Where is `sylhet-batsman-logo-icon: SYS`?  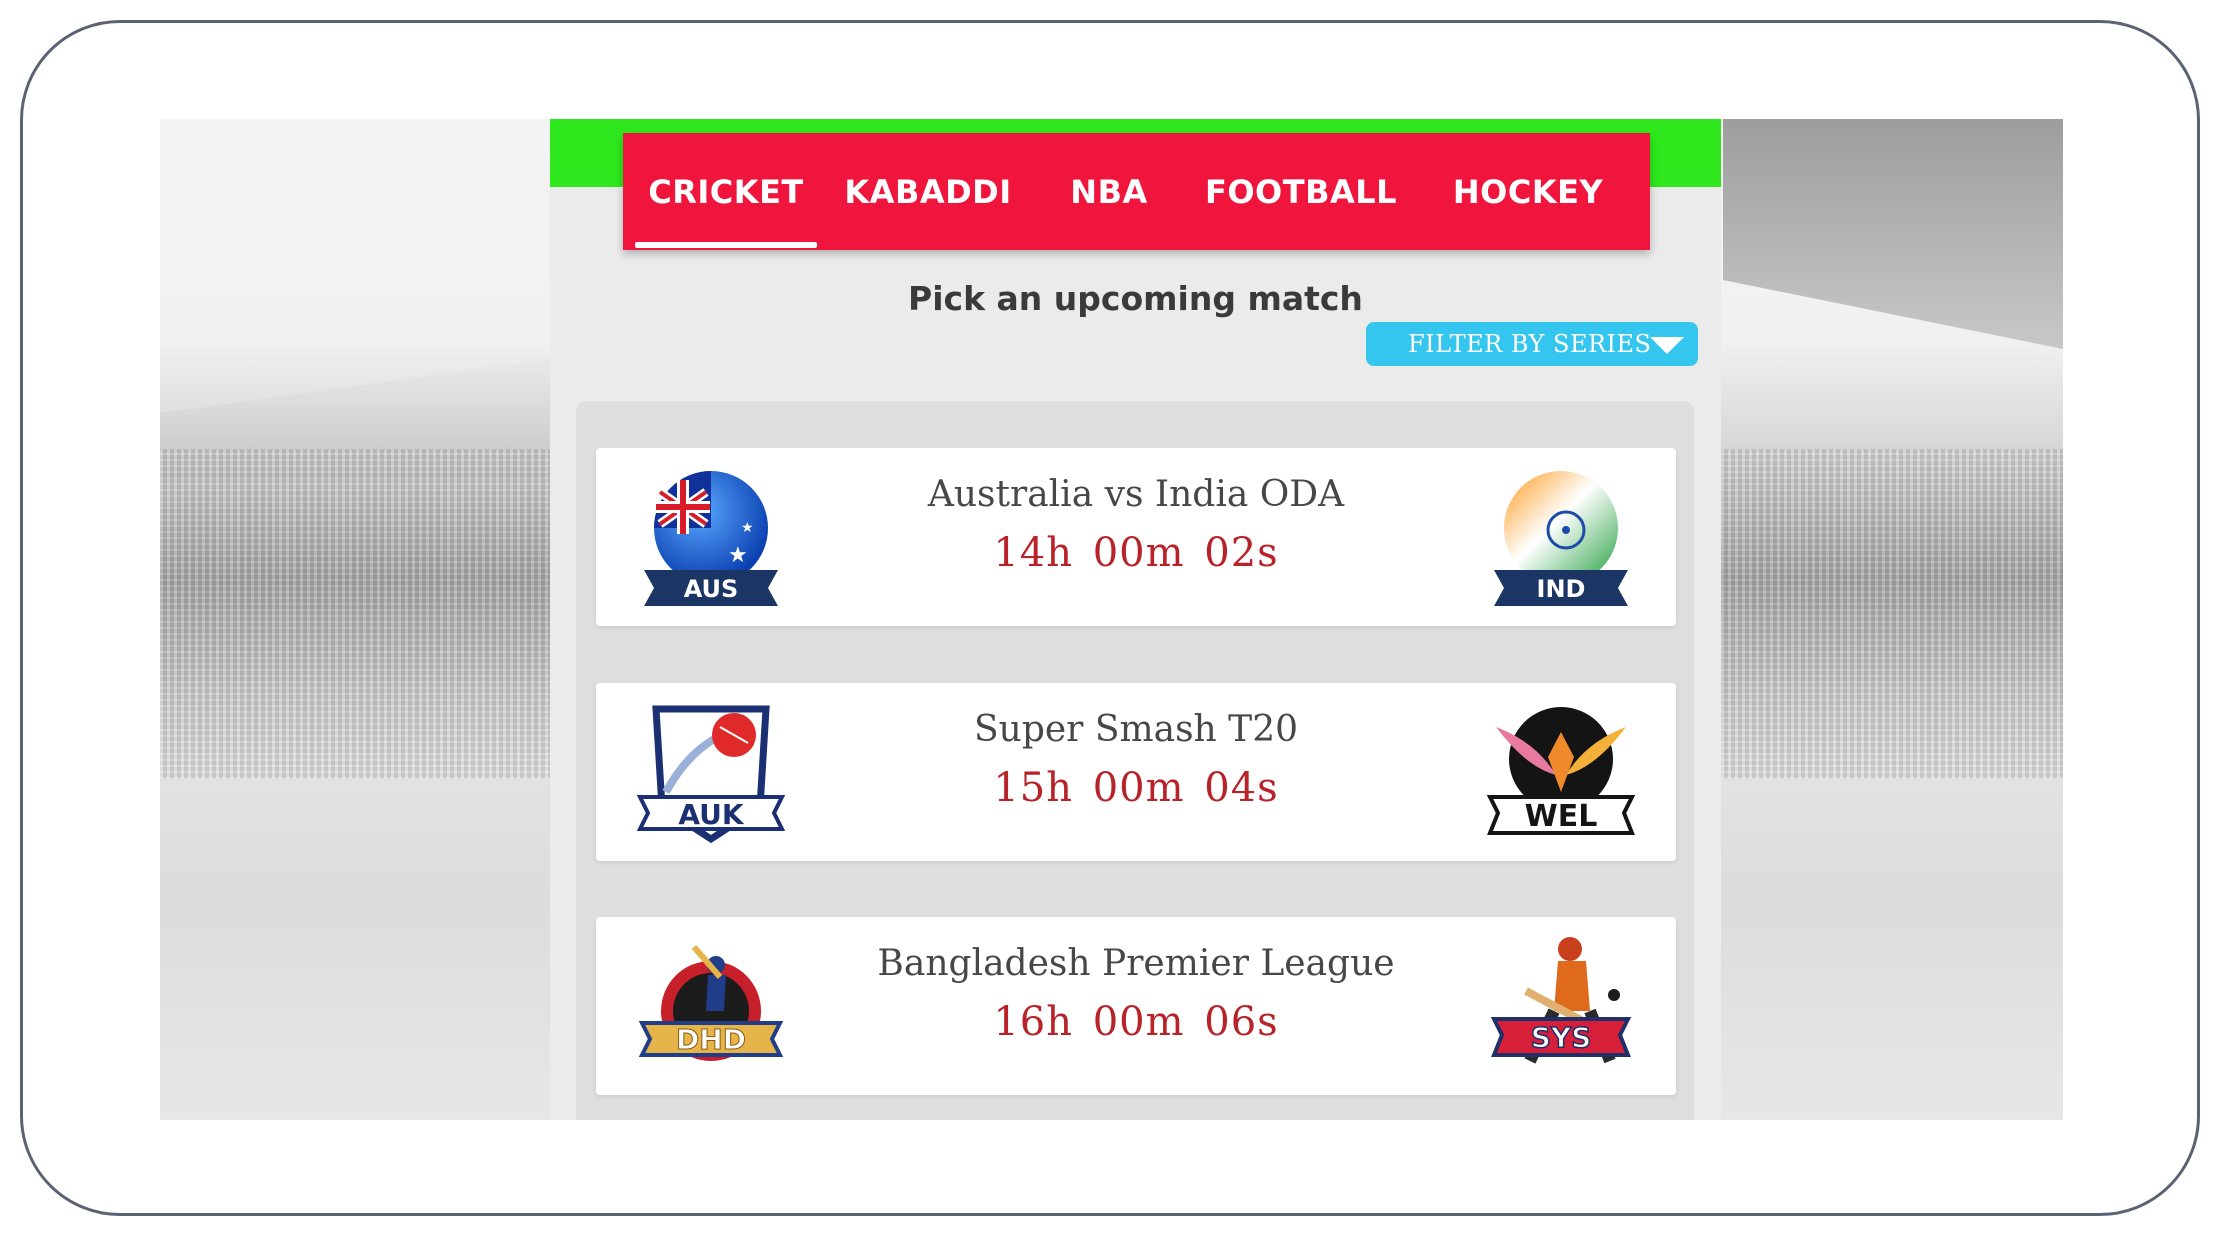
sylhet-batsman-logo-icon: SYS is located at coordinates (1561, 1006).